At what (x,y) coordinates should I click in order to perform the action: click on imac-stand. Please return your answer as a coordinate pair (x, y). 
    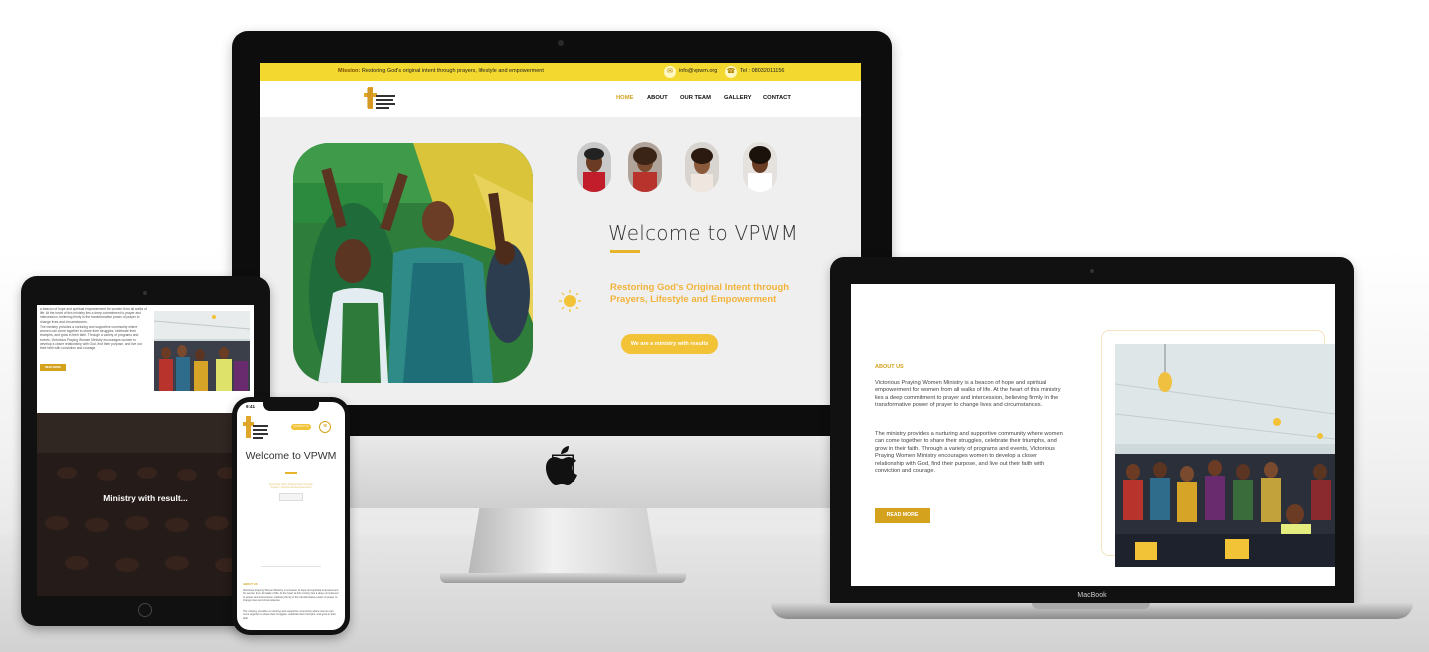
    Looking at the image, I should click on (563, 542).